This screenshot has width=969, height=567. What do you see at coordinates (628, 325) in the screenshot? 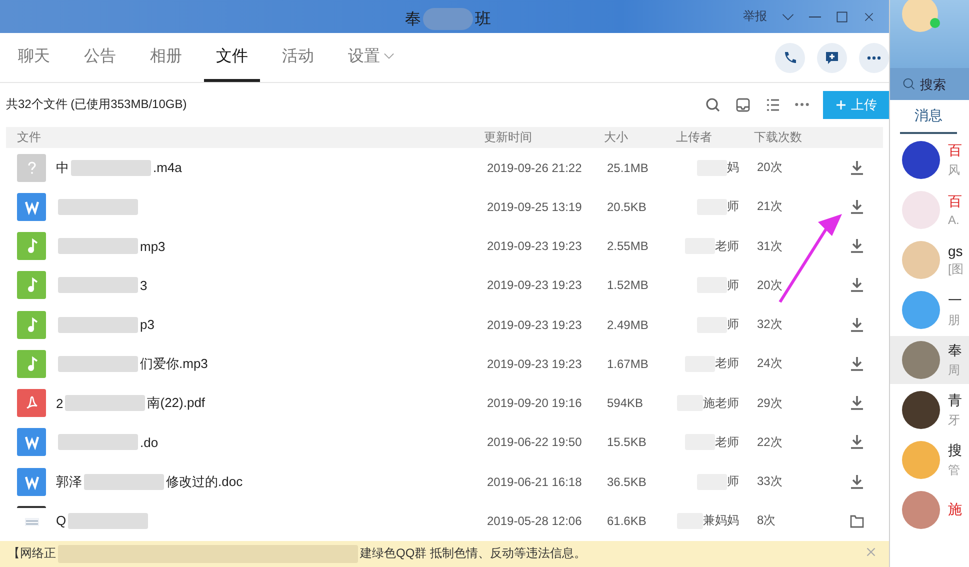
I see `table-cell-text: 2.49MB` at bounding box center [628, 325].